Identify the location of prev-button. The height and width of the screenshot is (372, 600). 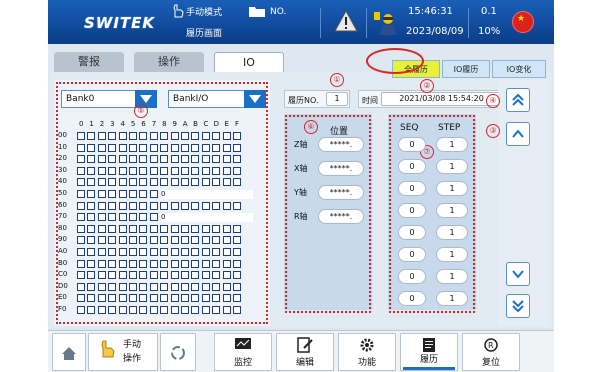
(518, 134).